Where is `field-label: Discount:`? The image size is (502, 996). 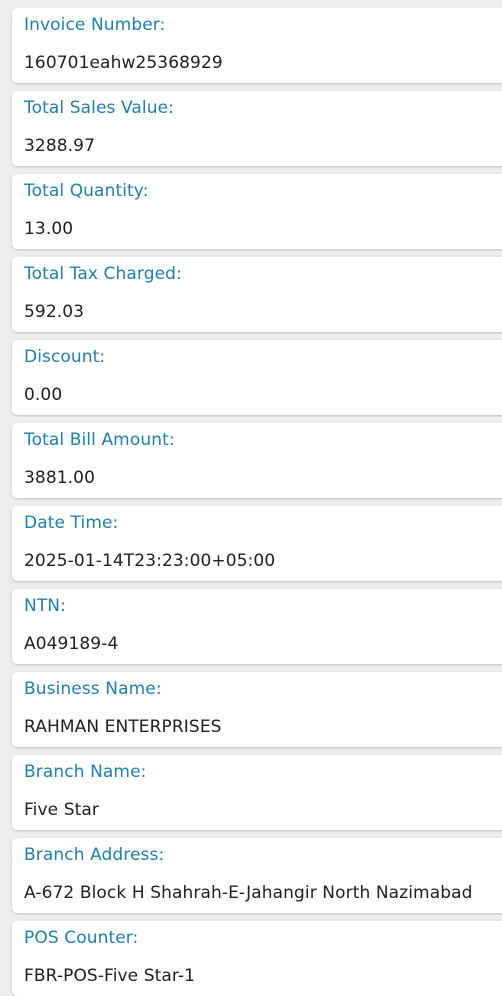
field-label: Discount: is located at coordinates (65, 357).